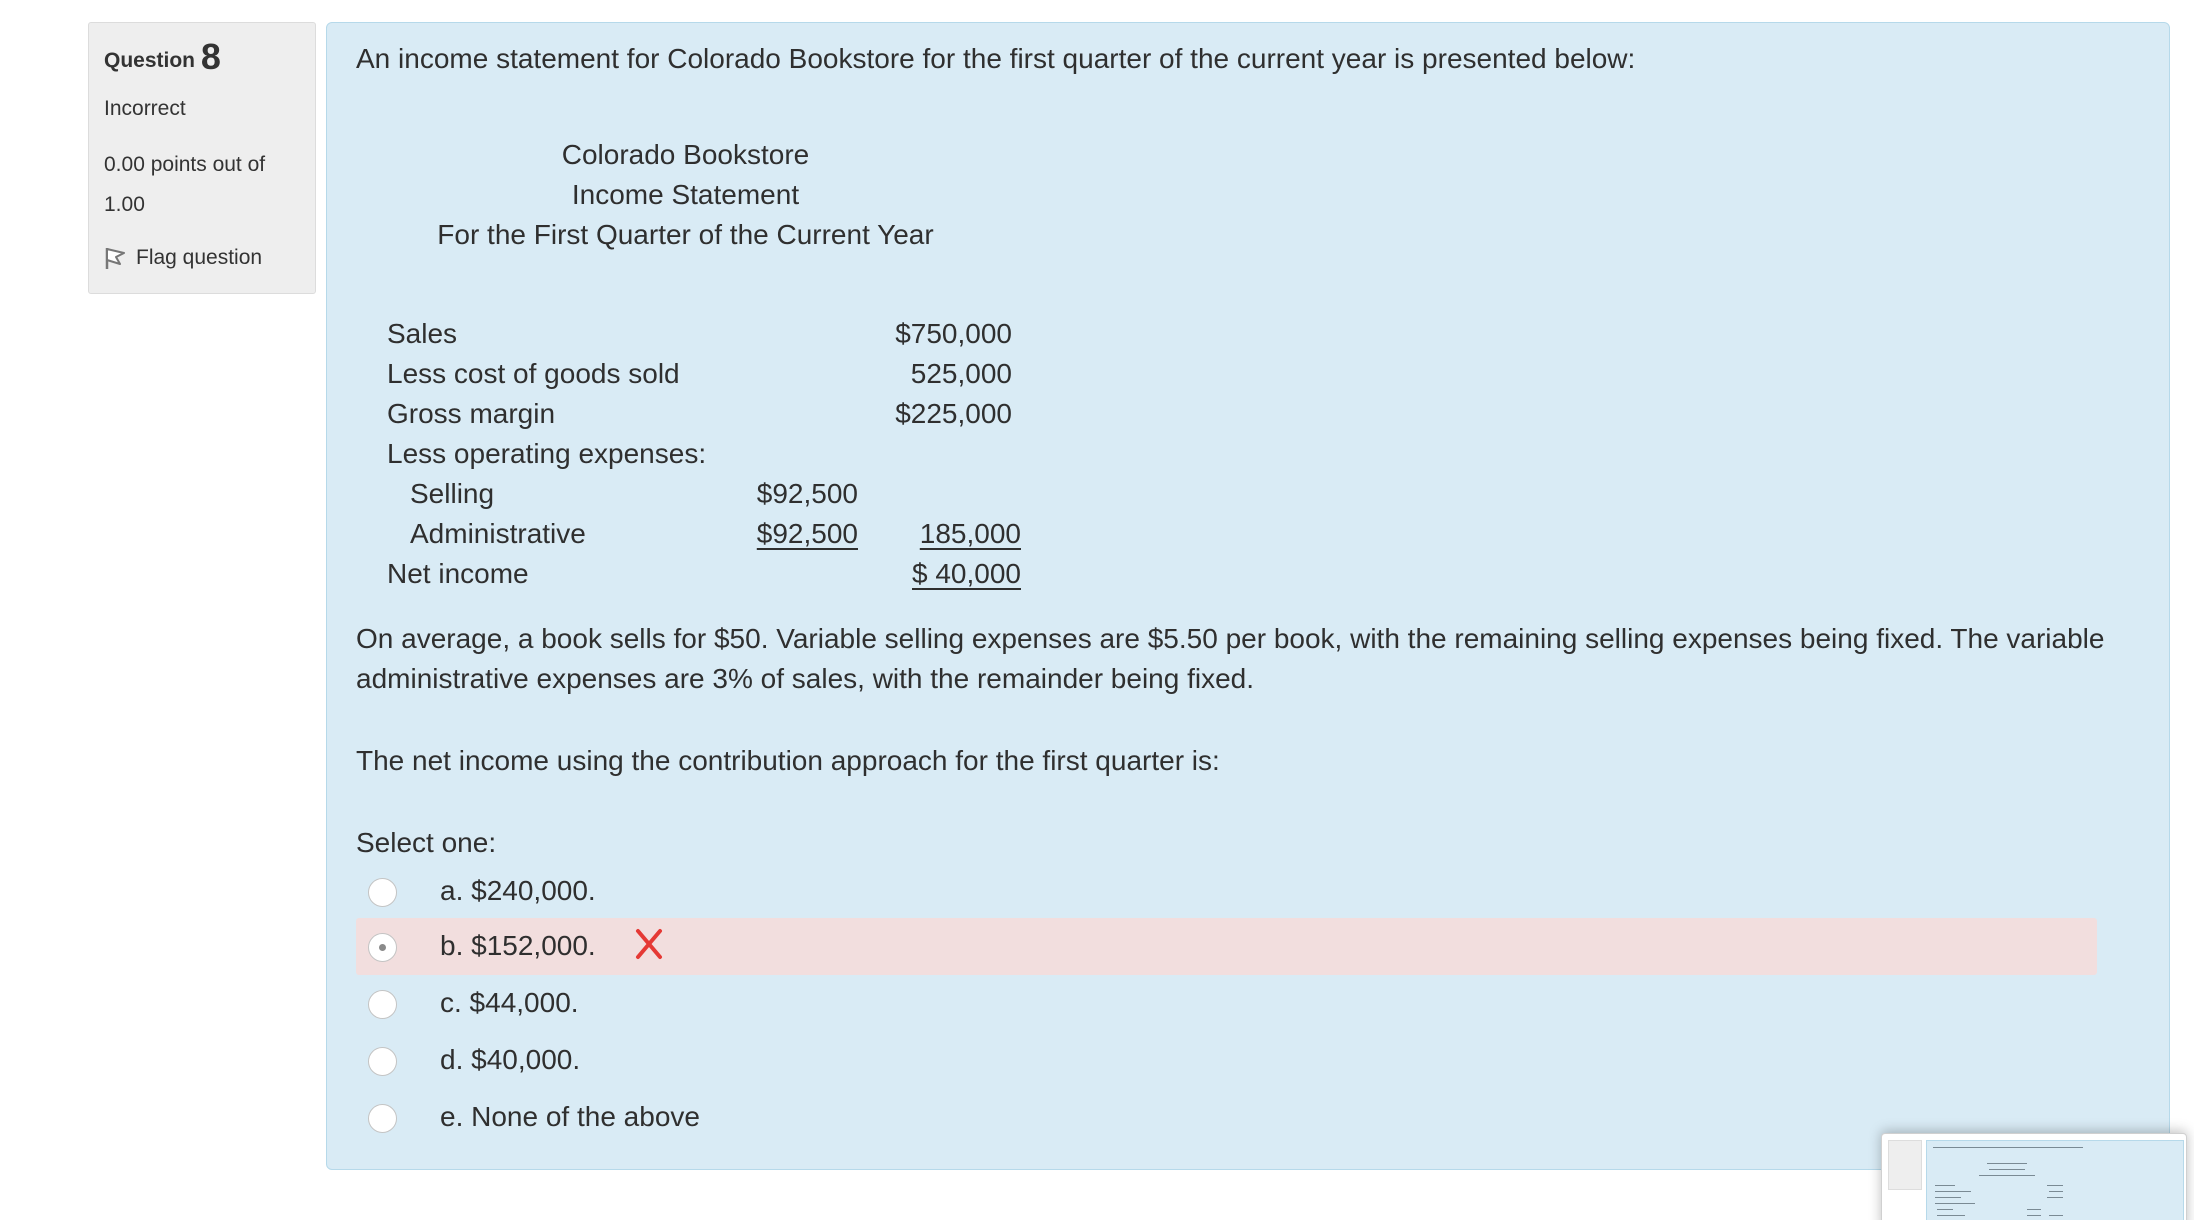  Describe the element at coordinates (210, 56) in the screenshot. I see `question-number-value: 8` at that location.